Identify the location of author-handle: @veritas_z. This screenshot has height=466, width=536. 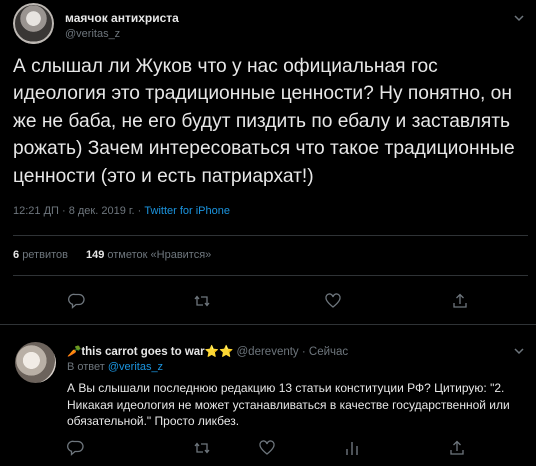
(92, 34).